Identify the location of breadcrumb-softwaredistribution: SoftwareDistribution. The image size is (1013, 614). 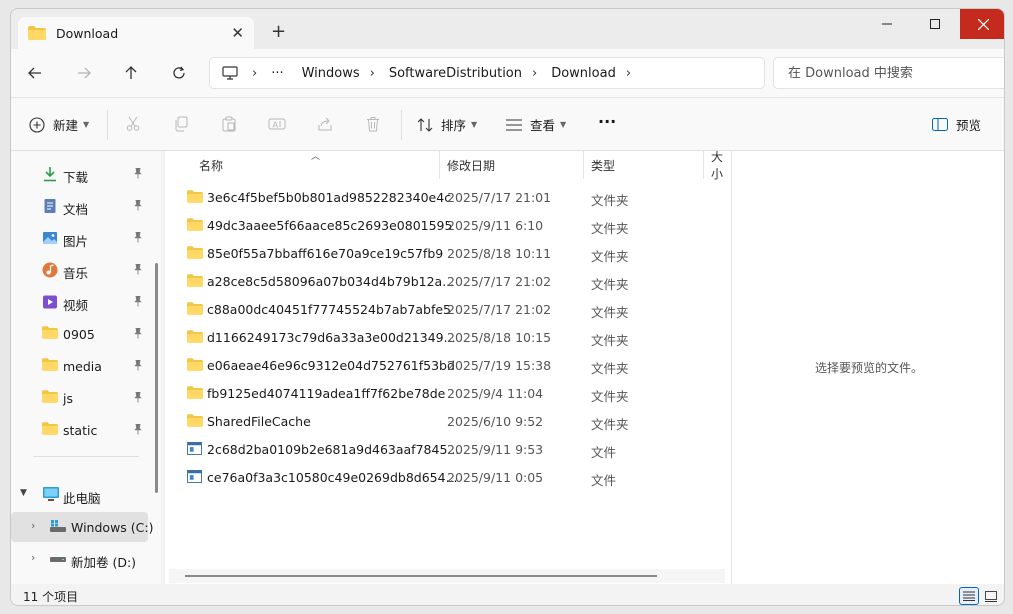
(455, 73).